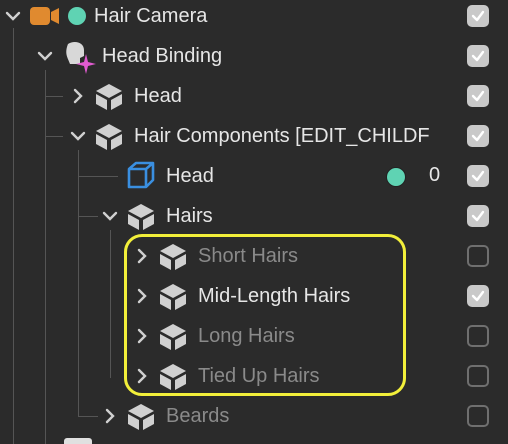  I want to click on item-count: 0, so click(435, 175).